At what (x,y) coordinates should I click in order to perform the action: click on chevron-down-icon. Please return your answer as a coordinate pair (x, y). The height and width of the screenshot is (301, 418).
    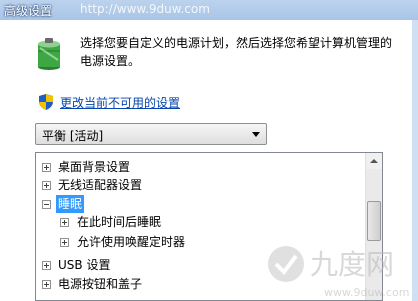
    Looking at the image, I should click on (256, 134).